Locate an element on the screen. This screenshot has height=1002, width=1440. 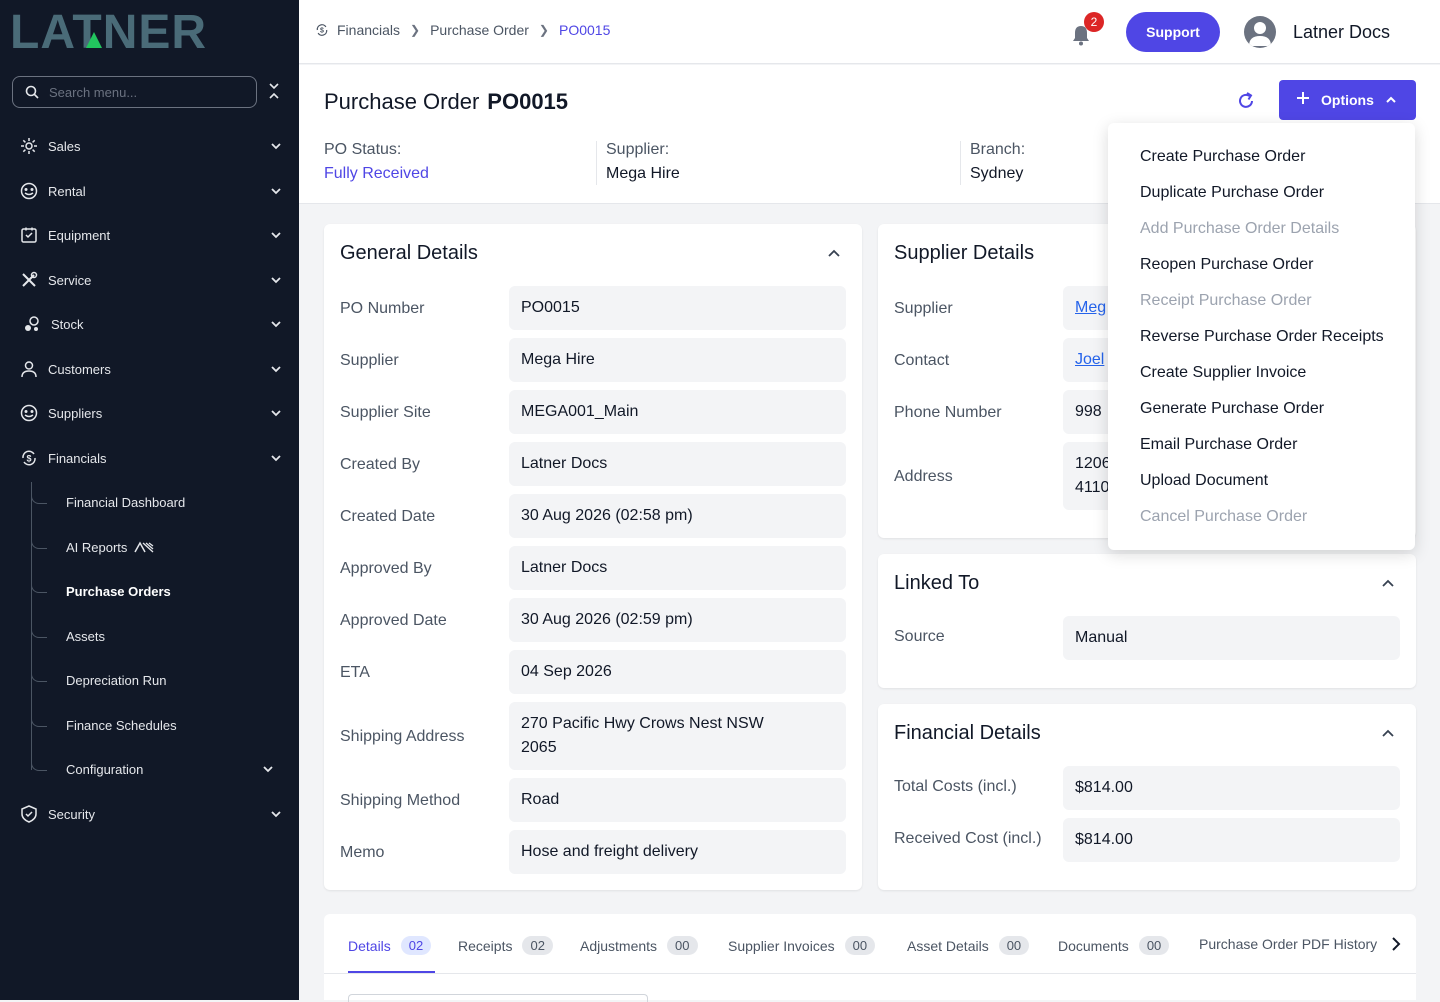
field-label: Supplier Site is located at coordinates (385, 412).